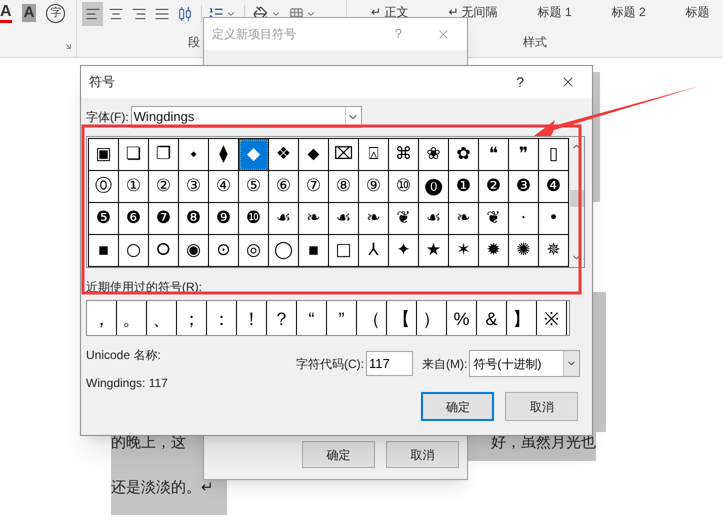 The image size is (723, 532). What do you see at coordinates (252, 318) in the screenshot?
I see `recent-symbol-cell: ！` at bounding box center [252, 318].